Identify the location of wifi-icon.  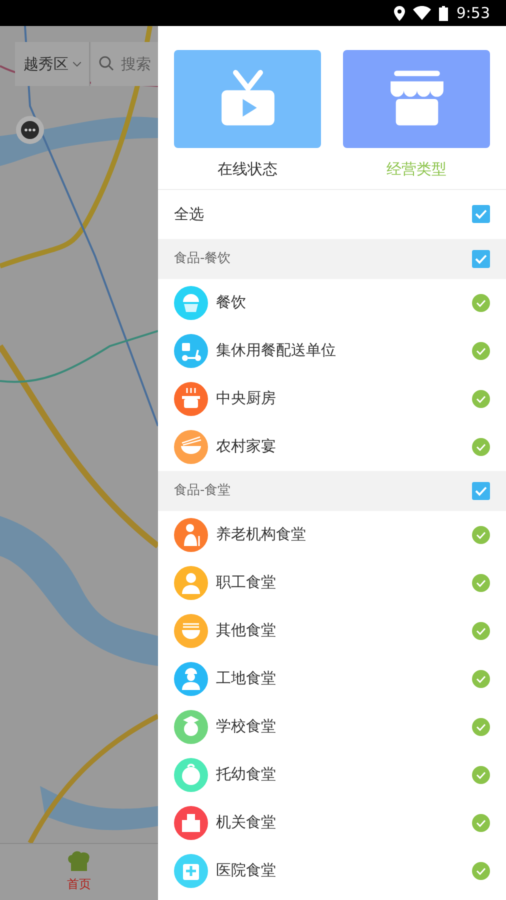
(422, 13).